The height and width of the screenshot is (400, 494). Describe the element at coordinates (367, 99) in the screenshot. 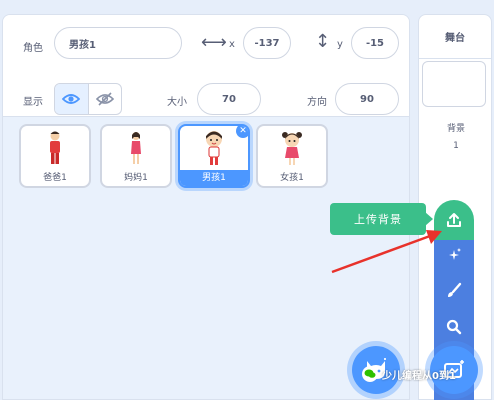

I see `direction-input: 90` at that location.